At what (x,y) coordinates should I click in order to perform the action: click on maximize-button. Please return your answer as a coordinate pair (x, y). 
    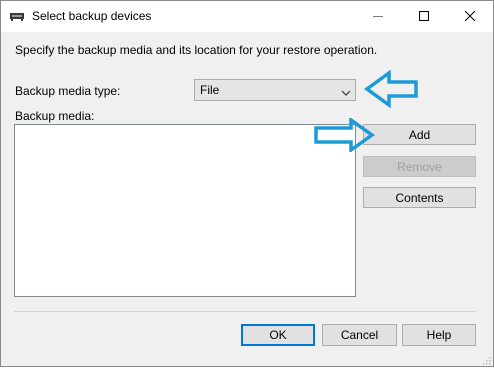
    Looking at the image, I should click on (424, 16).